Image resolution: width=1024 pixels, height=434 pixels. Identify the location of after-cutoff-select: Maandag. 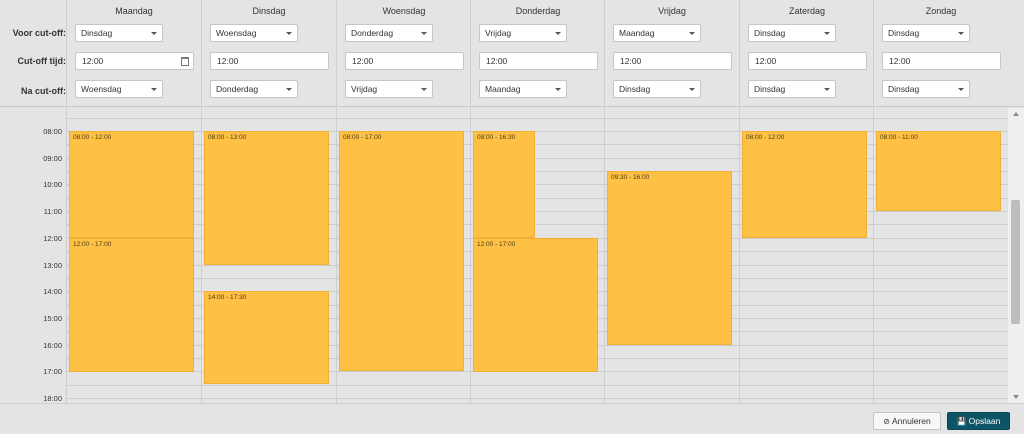
(523, 89).